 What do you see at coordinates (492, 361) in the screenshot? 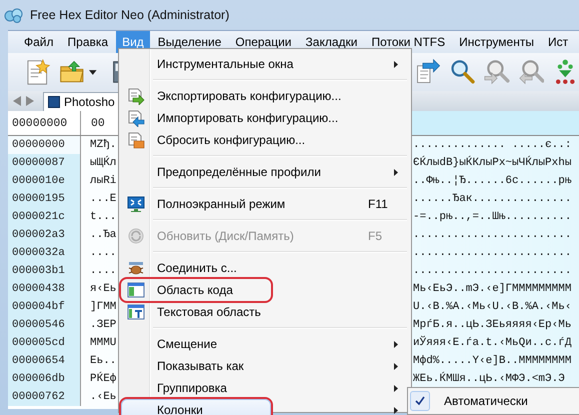
I see `text-cell: Мфd%.....Y‹е]В..ММММММММ` at bounding box center [492, 361].